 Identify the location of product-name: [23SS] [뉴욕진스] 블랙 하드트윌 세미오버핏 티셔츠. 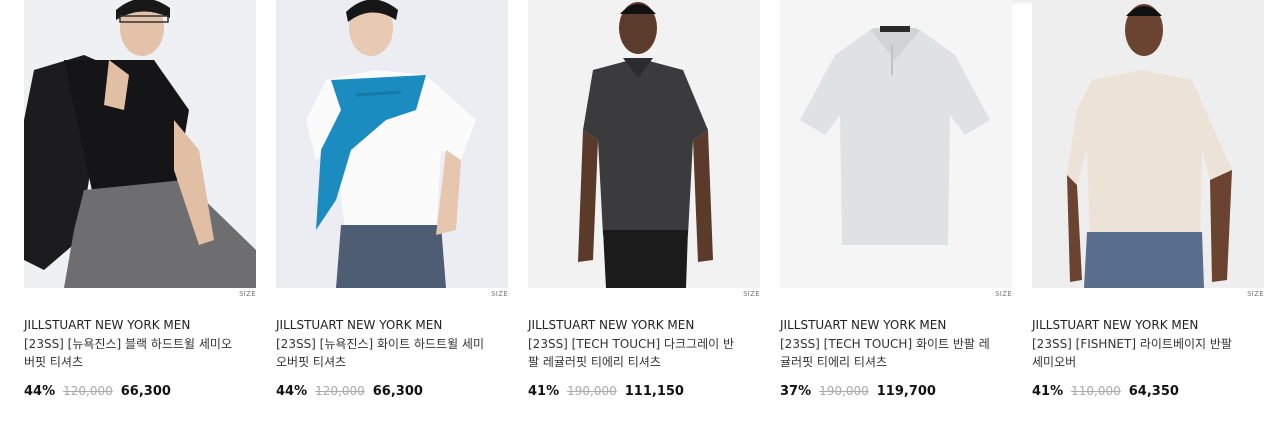
(129, 353).